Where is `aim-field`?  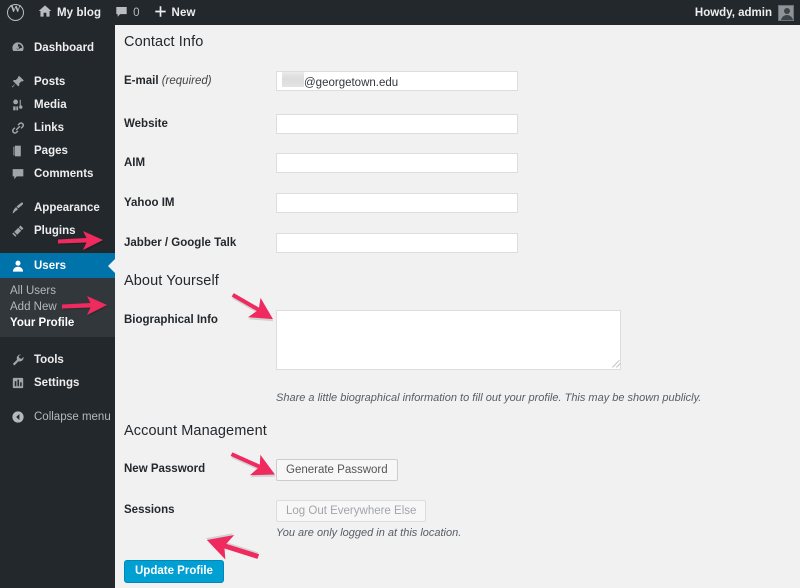 aim-field is located at coordinates (397, 163).